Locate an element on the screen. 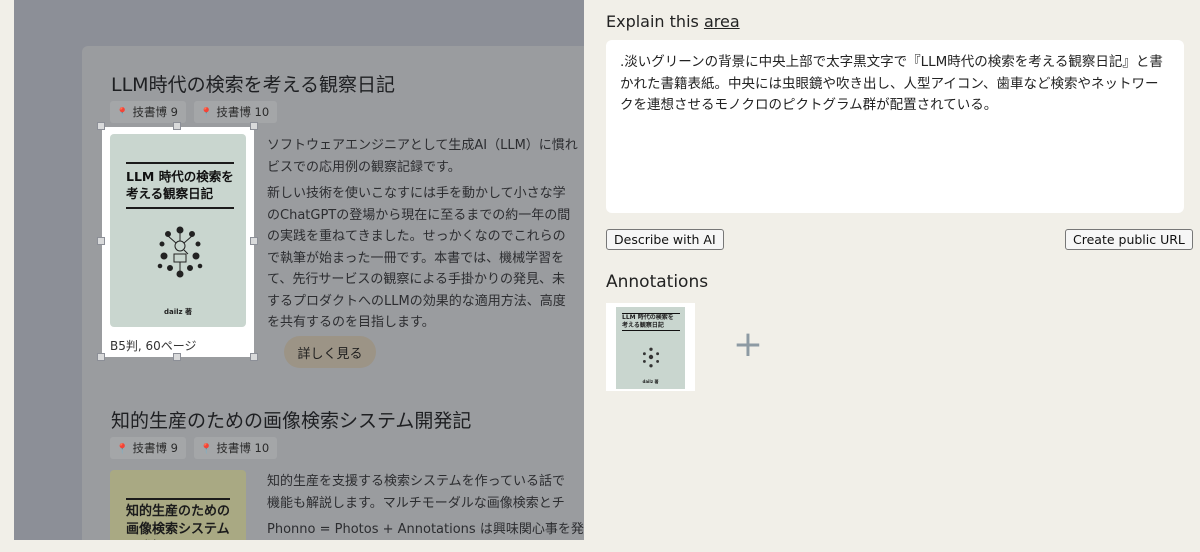 This screenshot has width=1200, height=552. desc-line: で執筆が始まった一冊です。本書では、機械学習を is located at coordinates (416, 258).